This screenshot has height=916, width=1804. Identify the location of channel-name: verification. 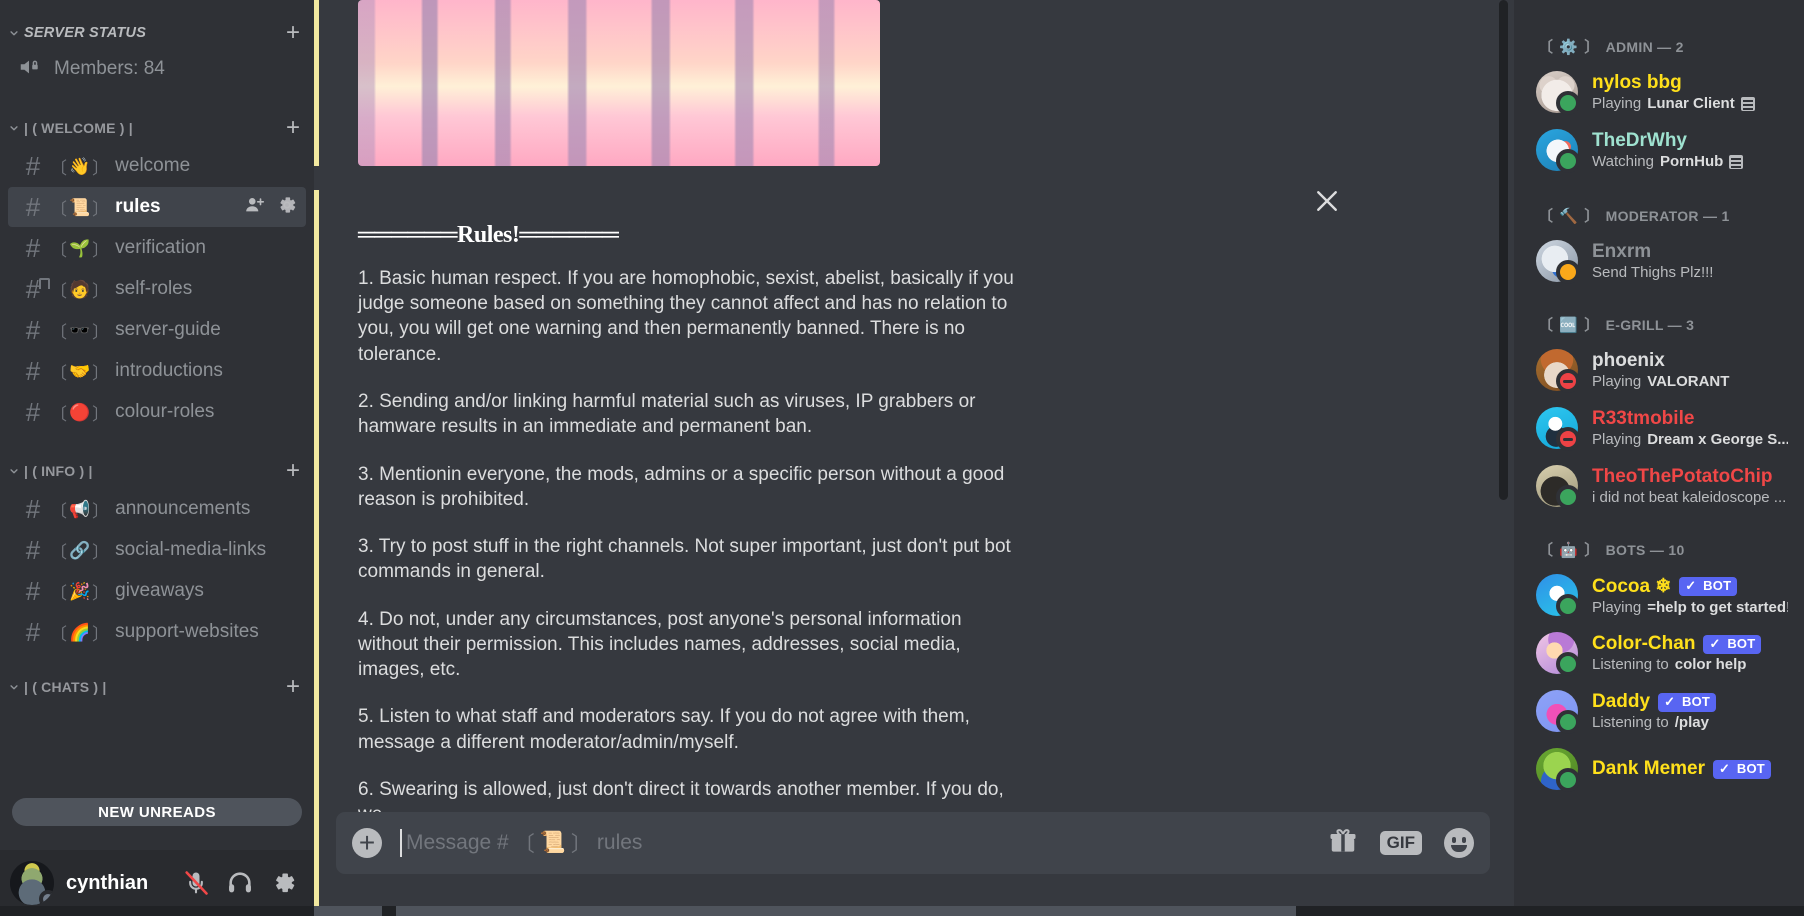
(160, 247).